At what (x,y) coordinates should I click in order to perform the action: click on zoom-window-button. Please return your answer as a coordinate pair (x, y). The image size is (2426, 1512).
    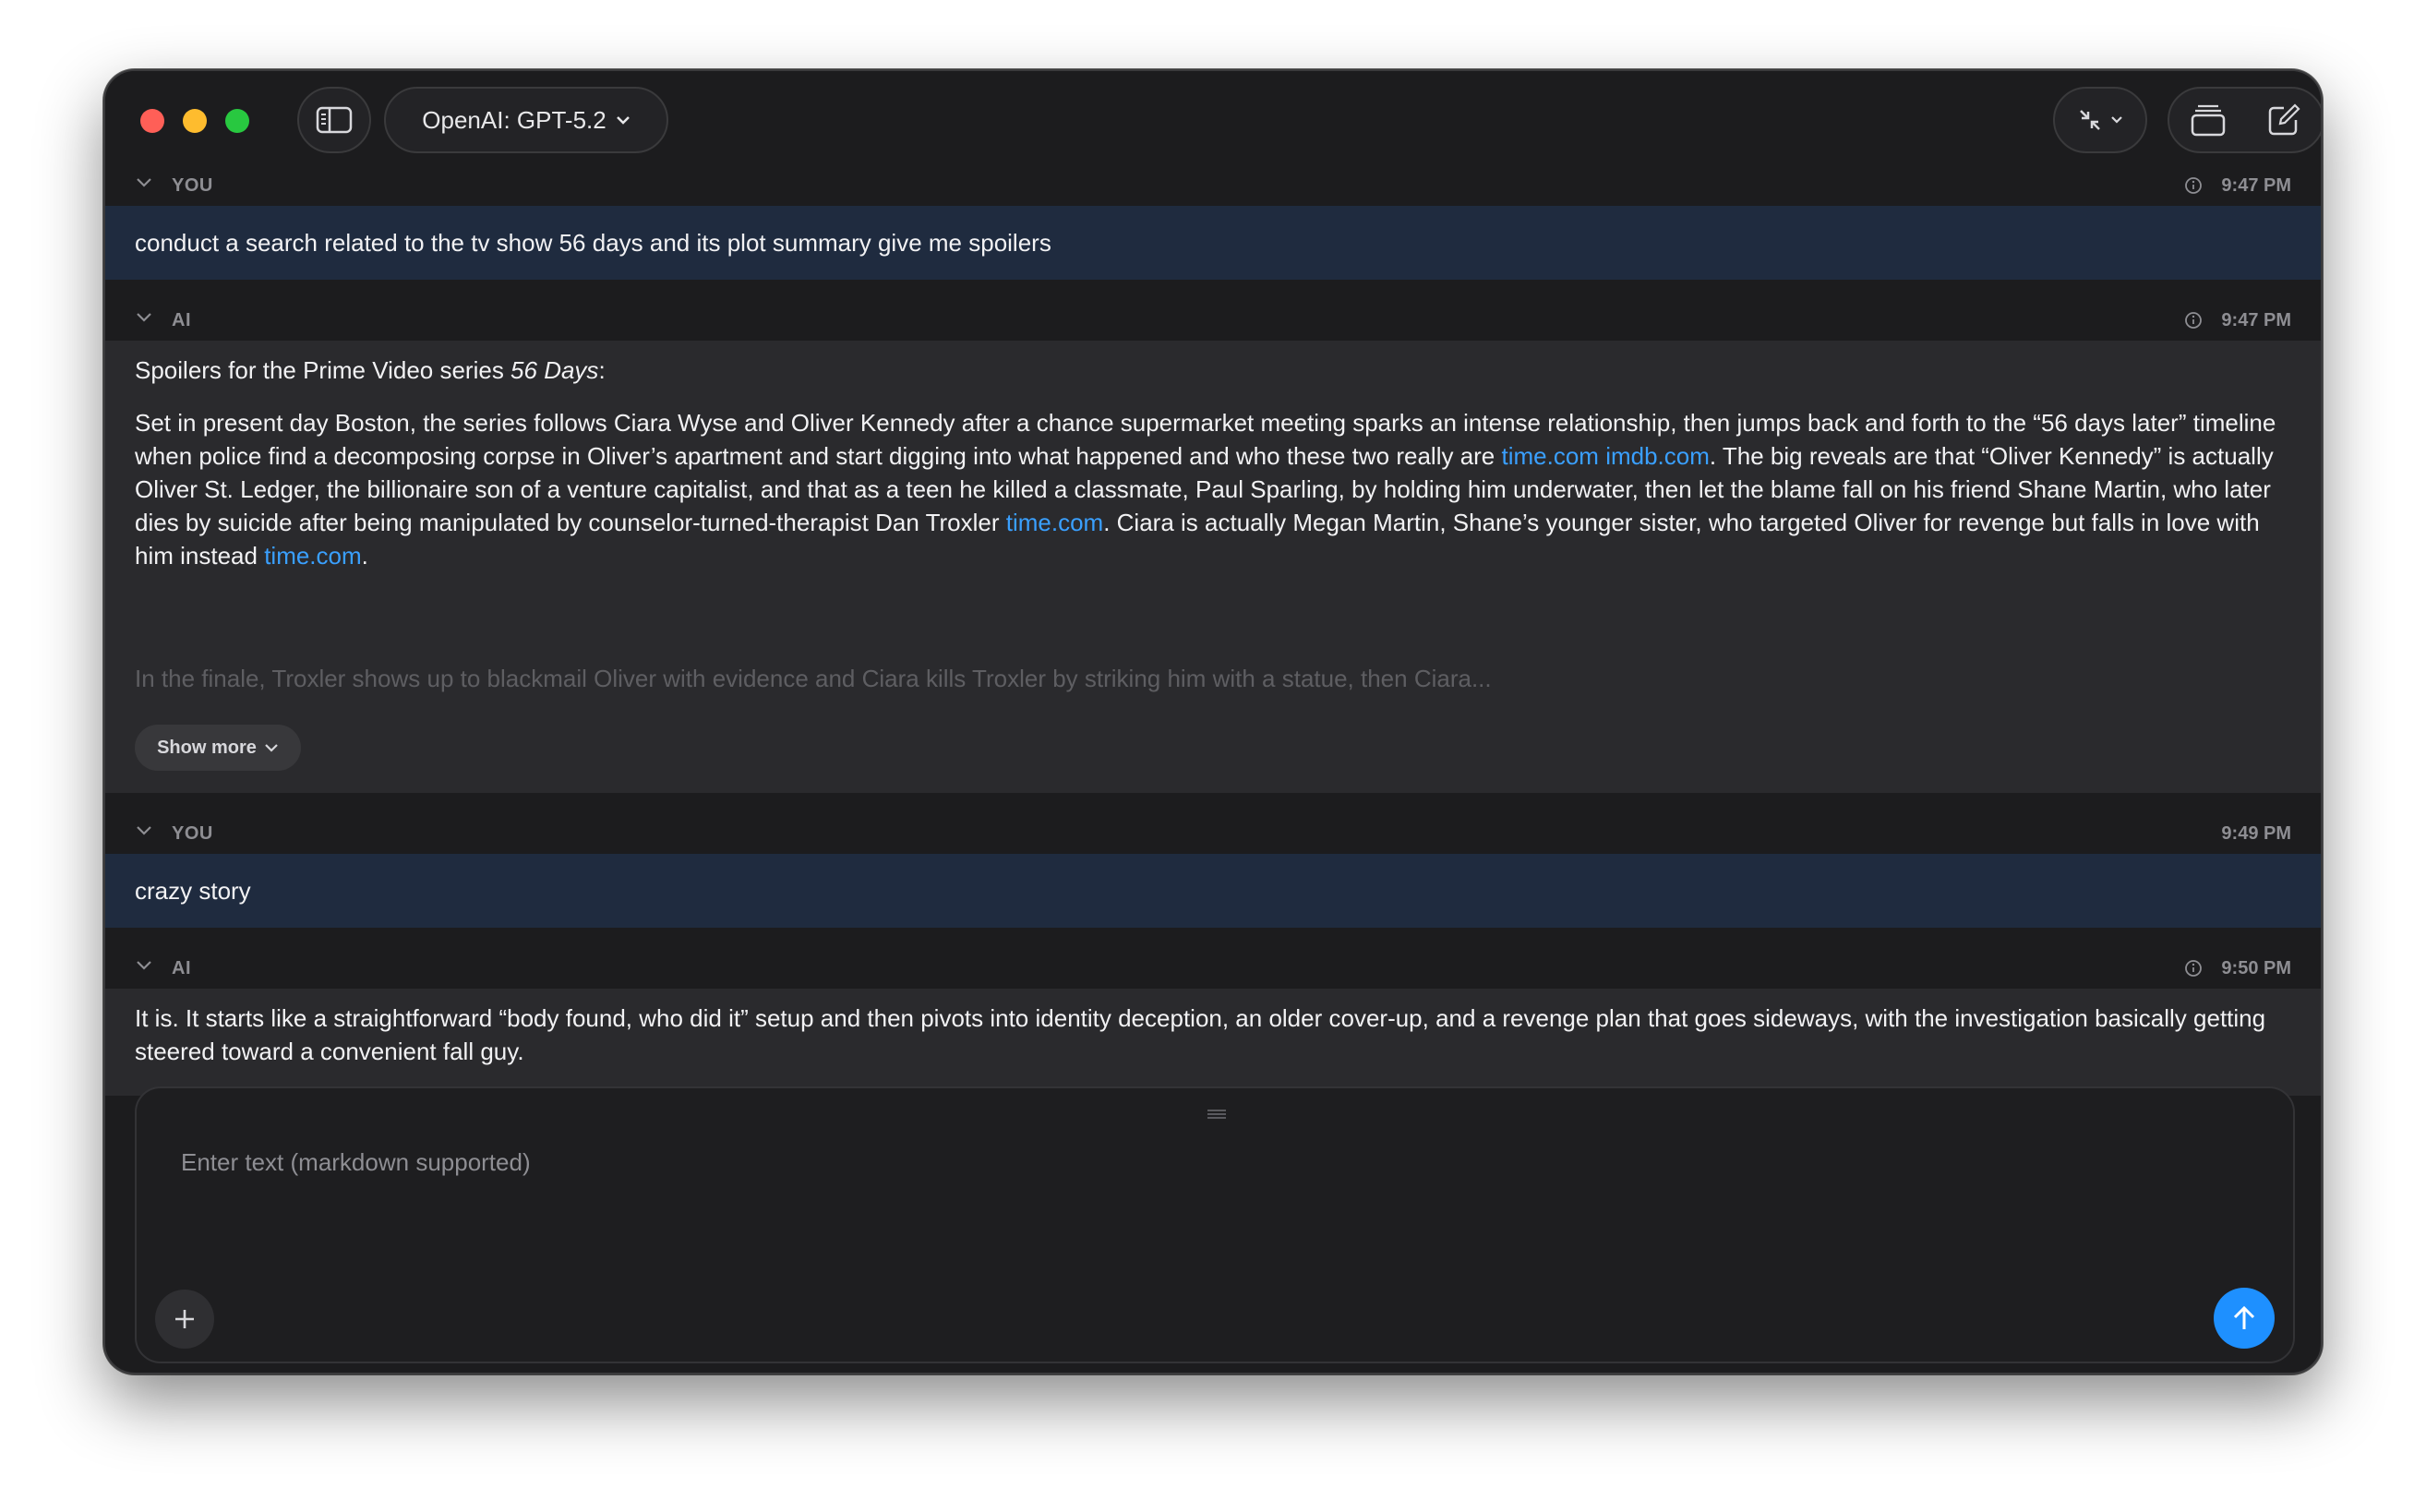
    Looking at the image, I should click on (237, 121).